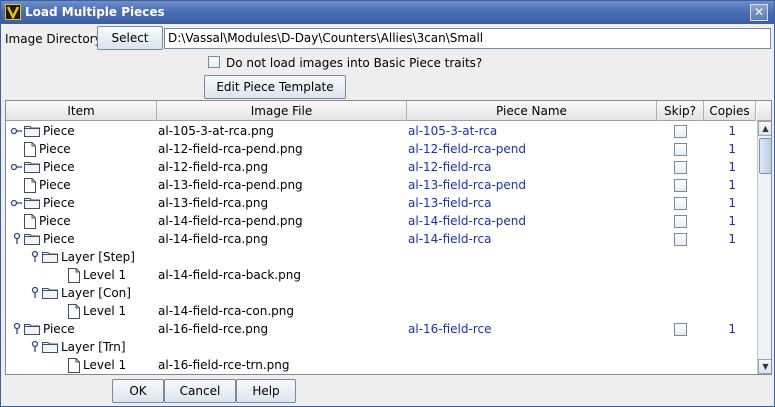 The width and height of the screenshot is (775, 407). Describe the element at coordinates (467, 221) in the screenshot. I see `piece-name-cell: al-14-field-rca-pend` at that location.